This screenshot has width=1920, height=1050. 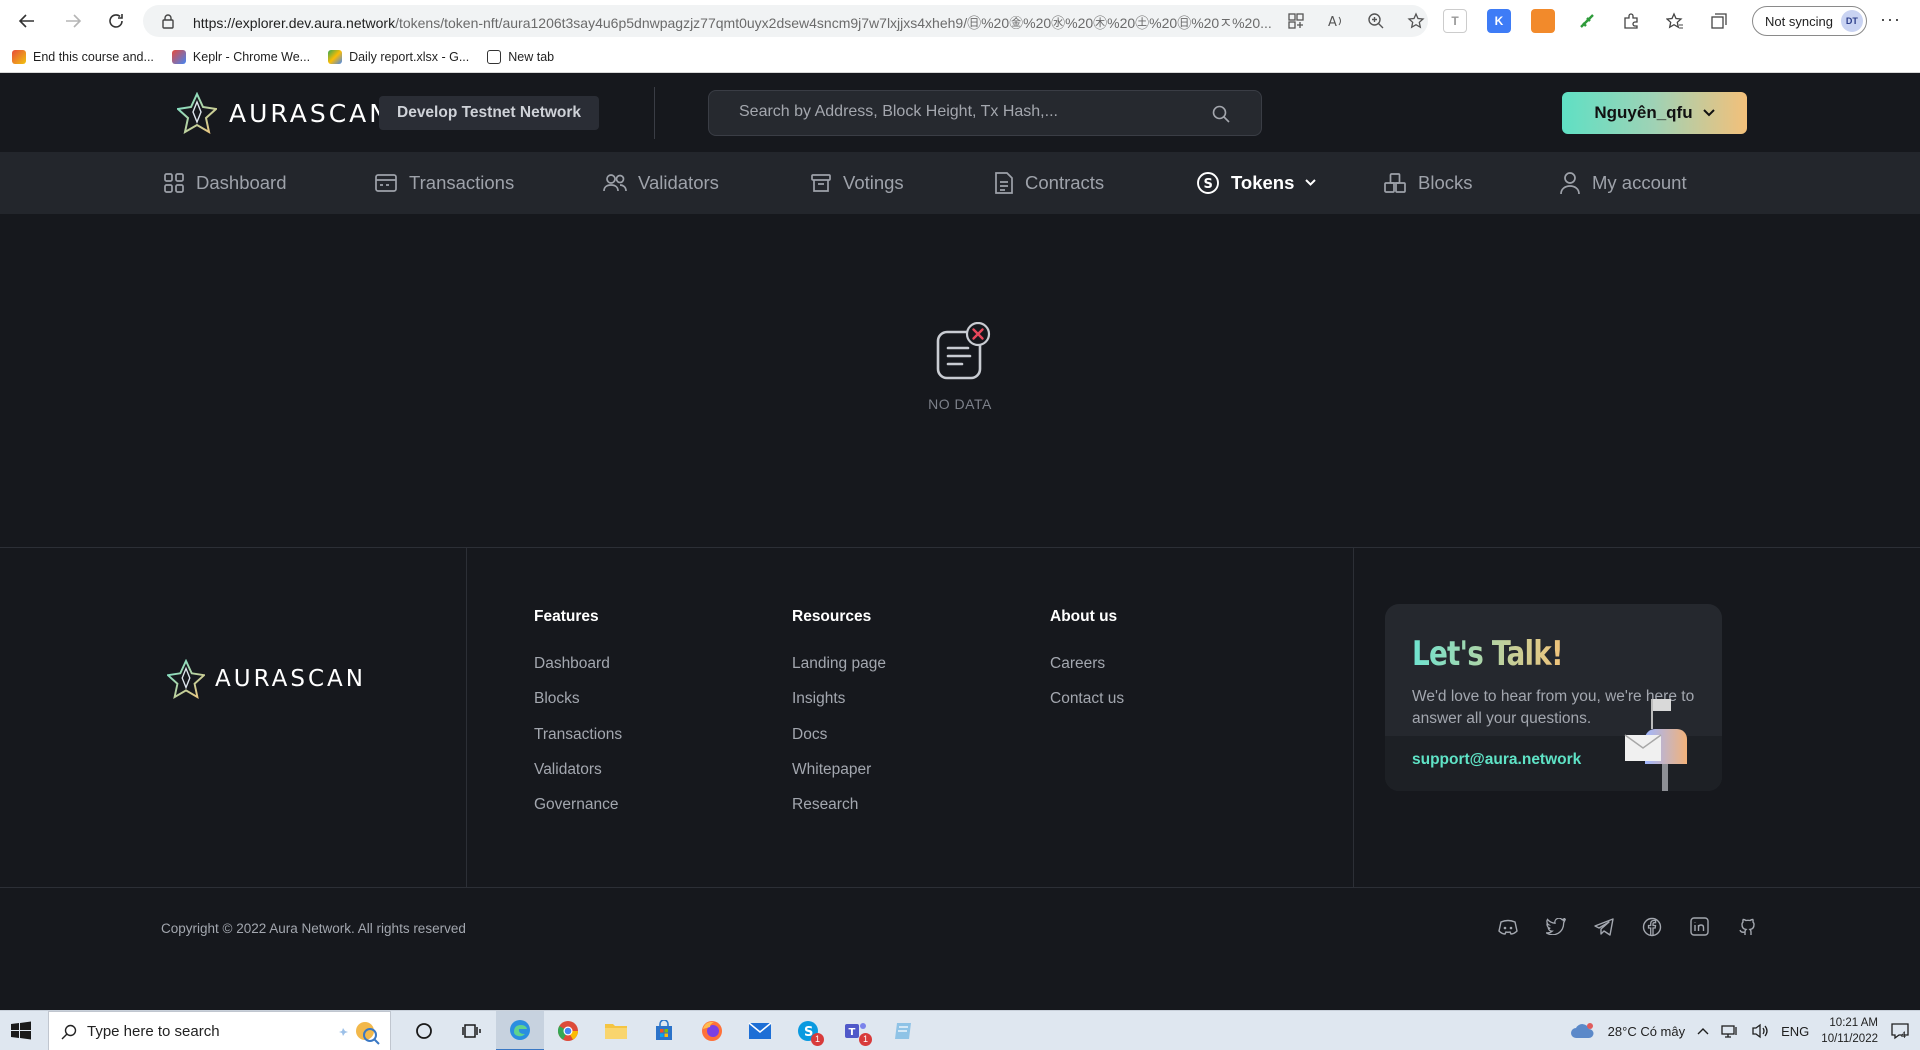 What do you see at coordinates (1760, 1031) in the screenshot?
I see `volume-icon` at bounding box center [1760, 1031].